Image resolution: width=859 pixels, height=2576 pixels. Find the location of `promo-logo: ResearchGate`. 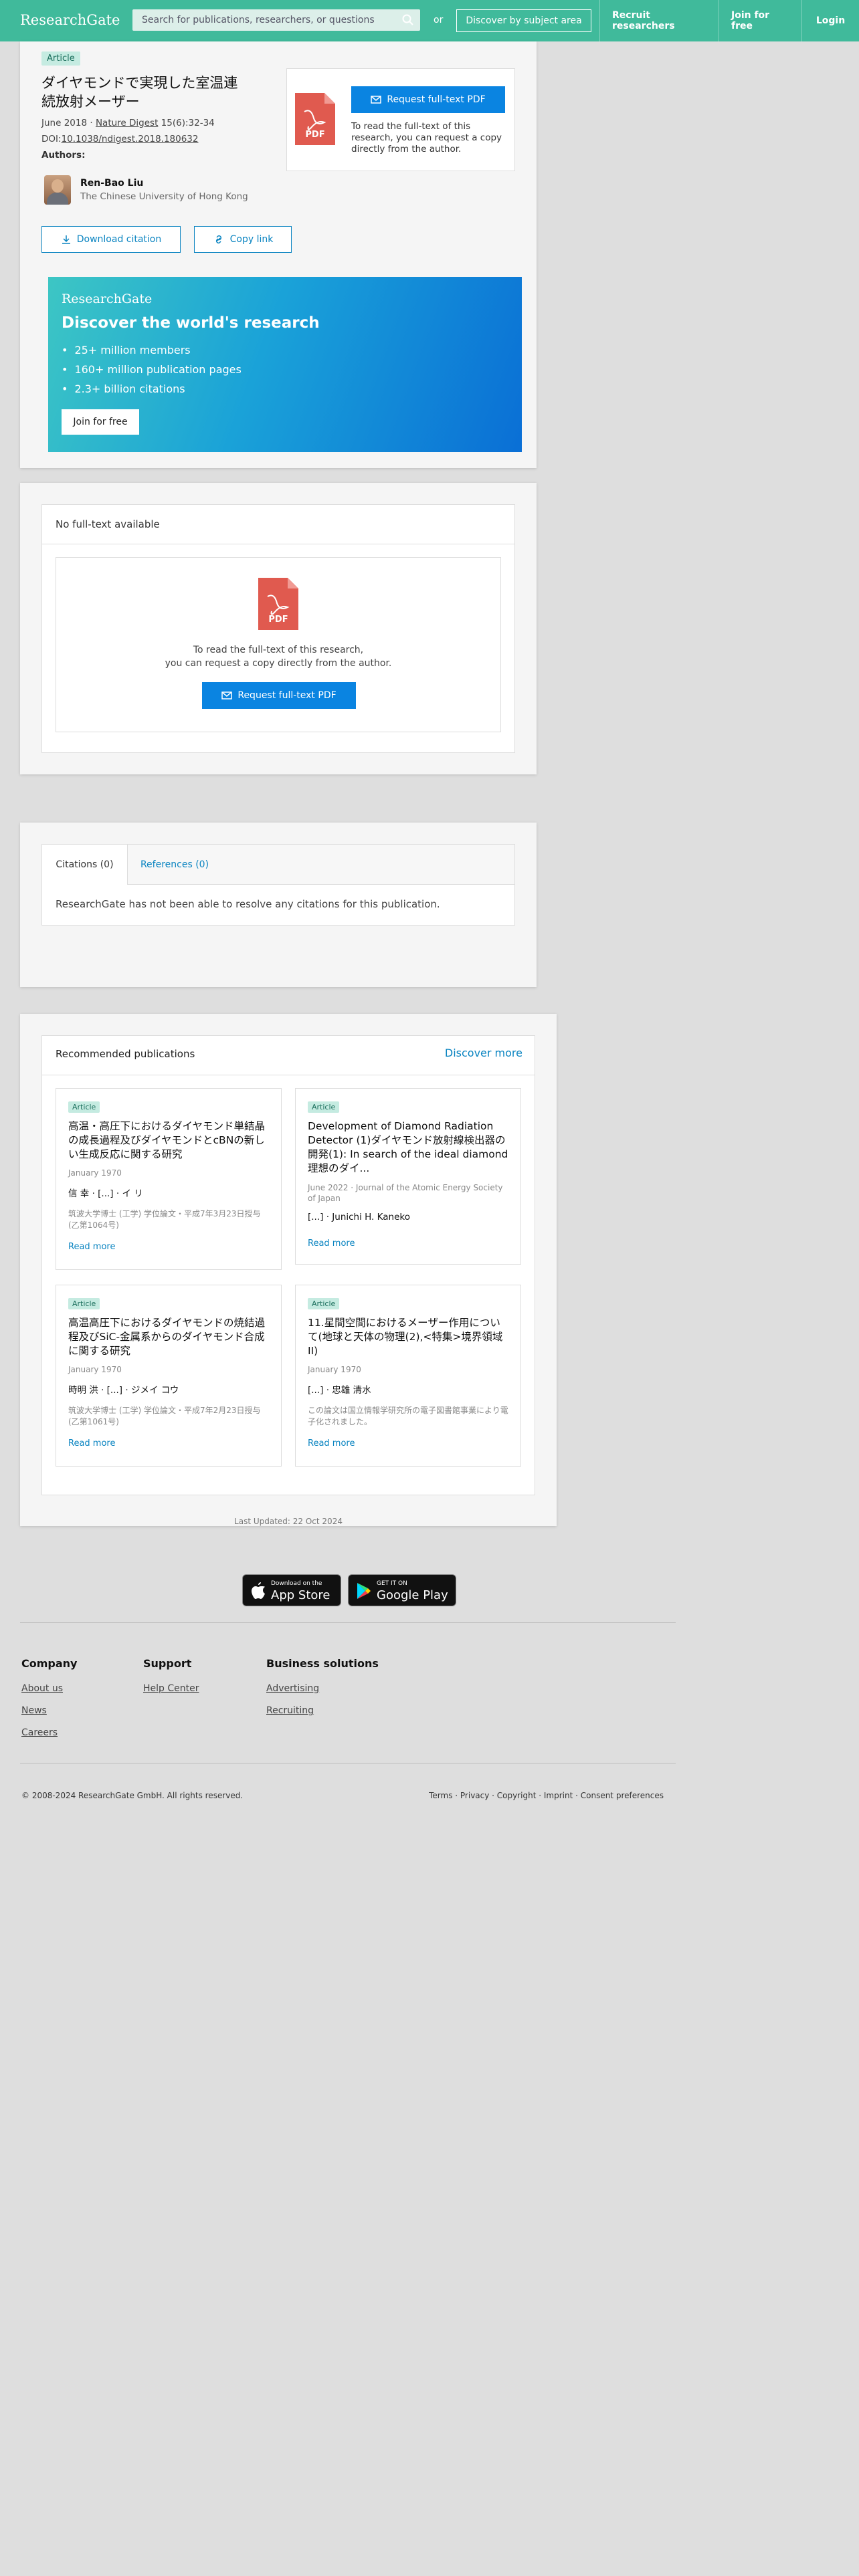

promo-logo: ResearchGate is located at coordinates (107, 299).